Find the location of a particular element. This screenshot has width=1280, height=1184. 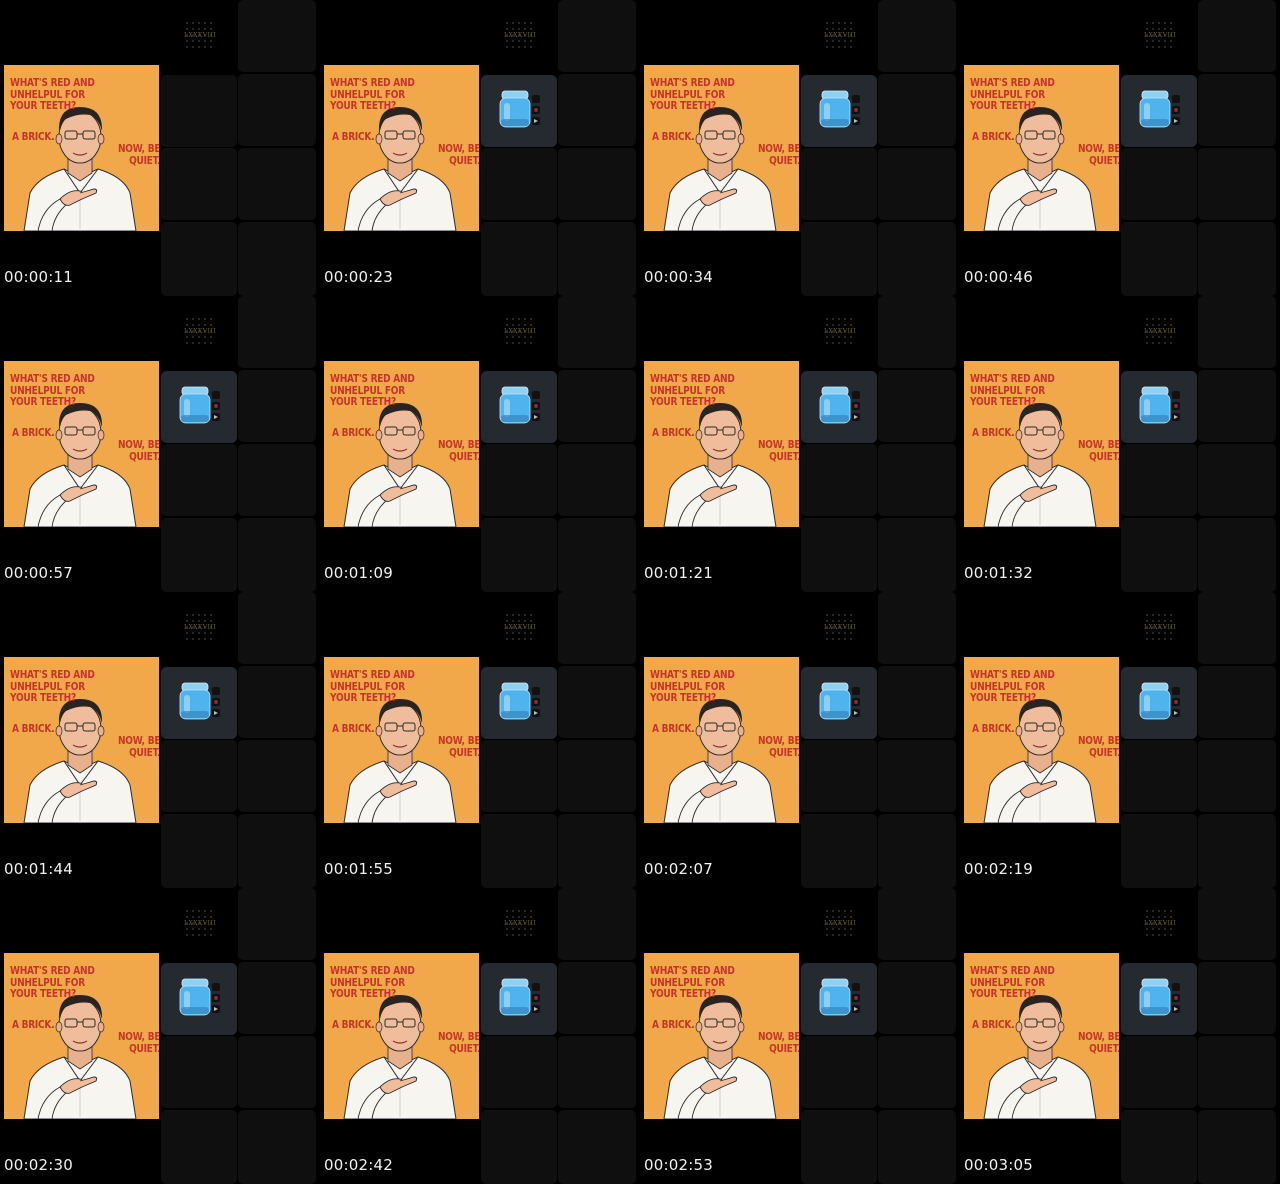

frame-timecode: 00:00:57 is located at coordinates (38, 573).